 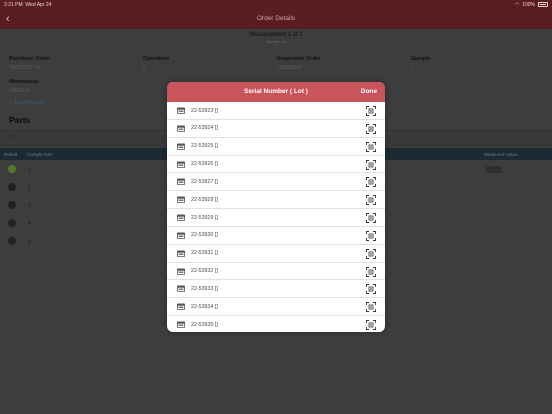 I want to click on attachments-label: Attachments, so click(x=29, y=103).